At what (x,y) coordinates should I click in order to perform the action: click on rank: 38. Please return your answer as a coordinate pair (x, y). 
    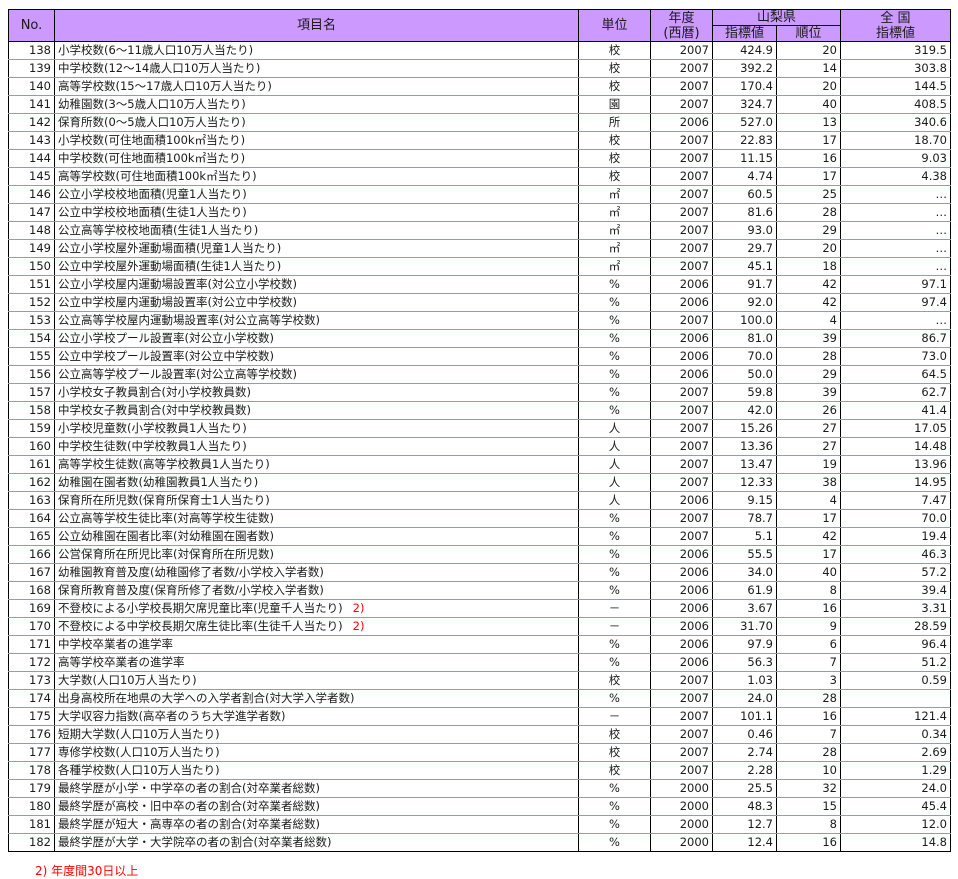
    Looking at the image, I should click on (808, 482).